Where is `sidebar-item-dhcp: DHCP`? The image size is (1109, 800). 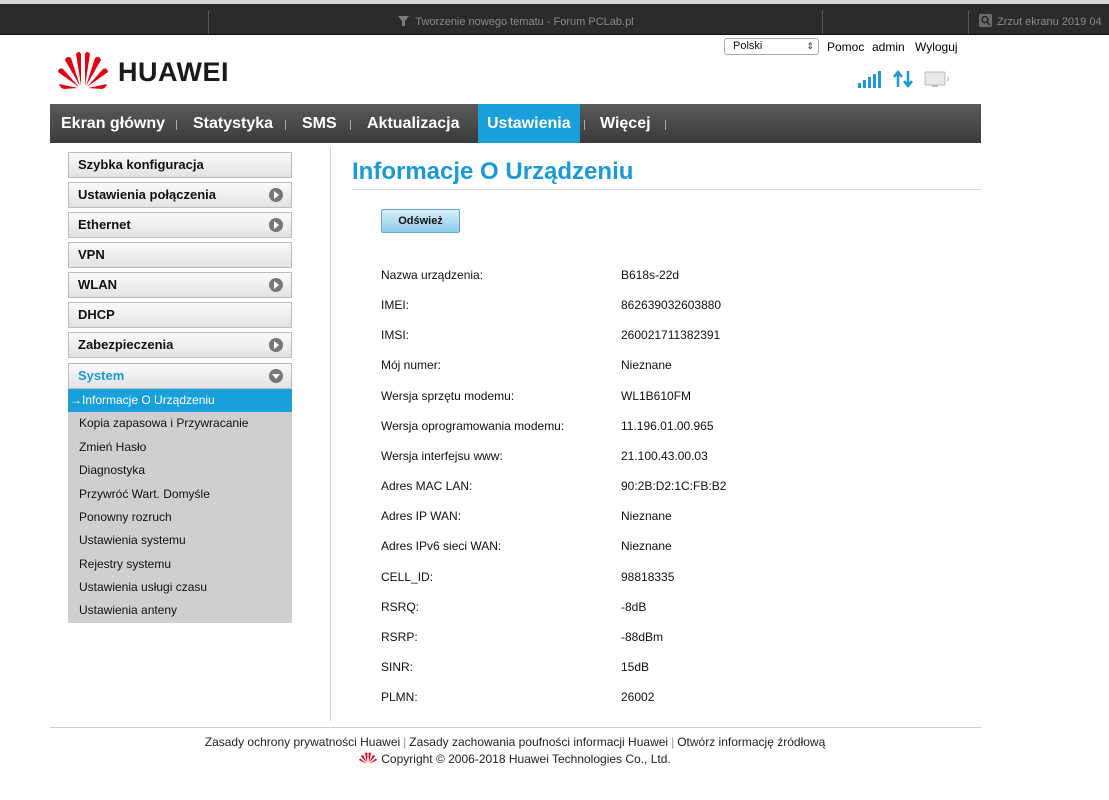
sidebar-item-dhcp: DHCP is located at coordinates (180, 315).